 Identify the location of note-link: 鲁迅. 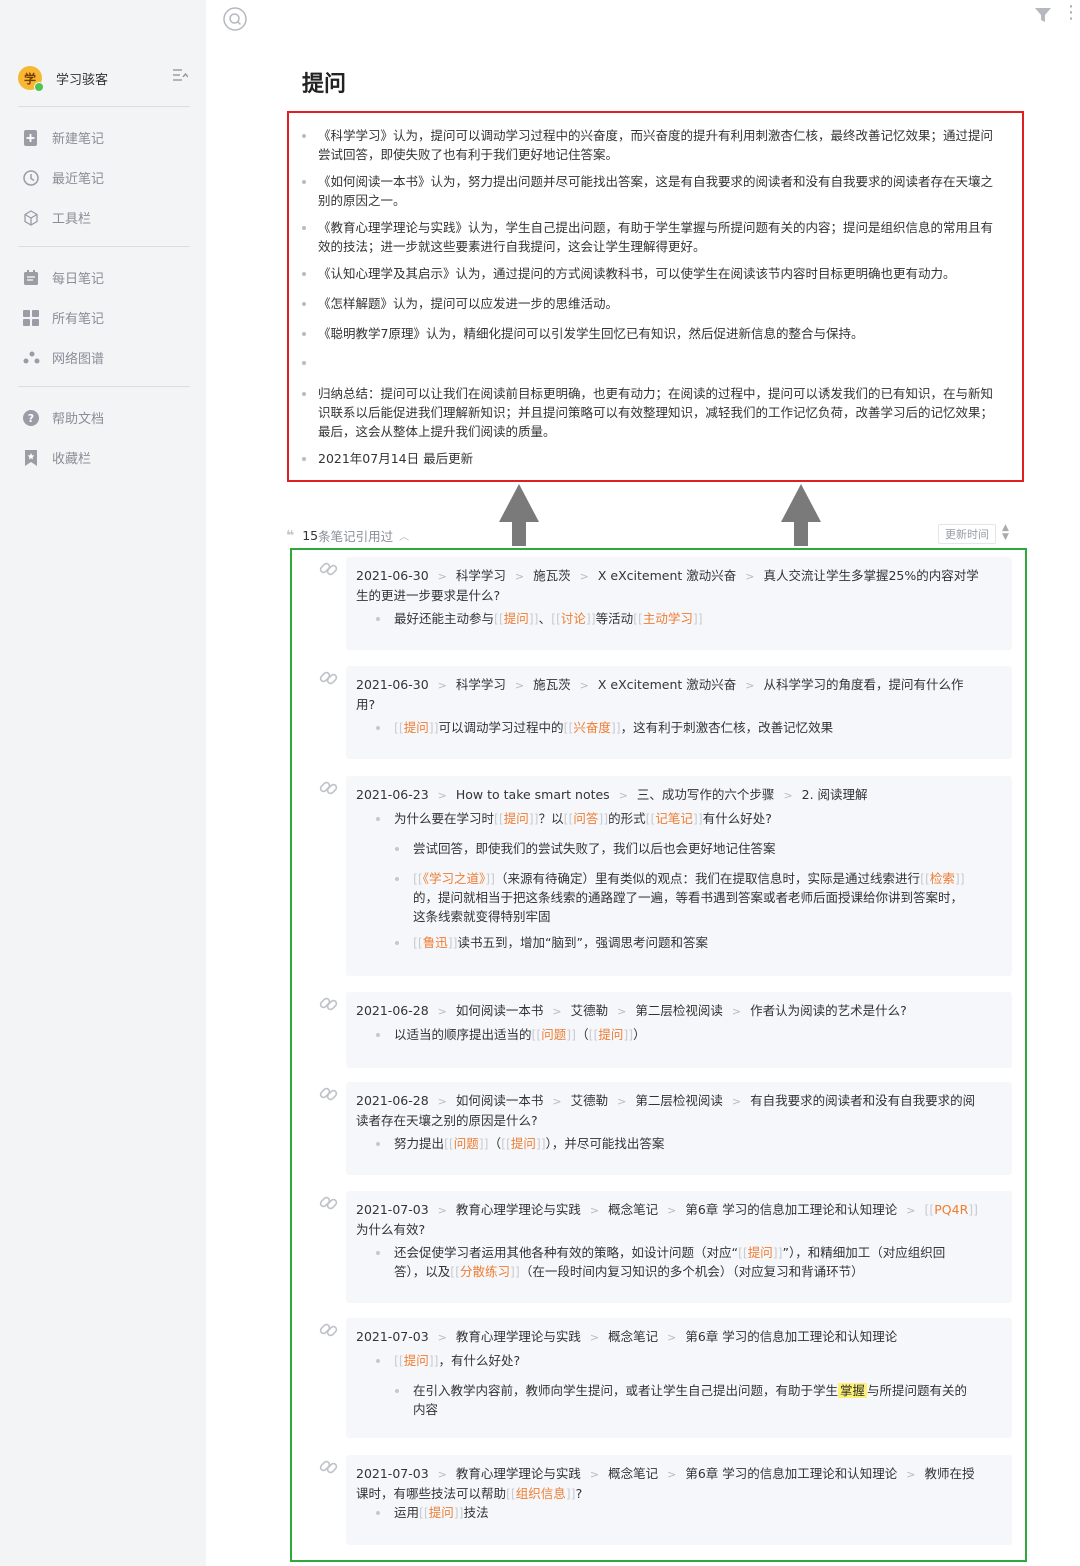
(435, 942).